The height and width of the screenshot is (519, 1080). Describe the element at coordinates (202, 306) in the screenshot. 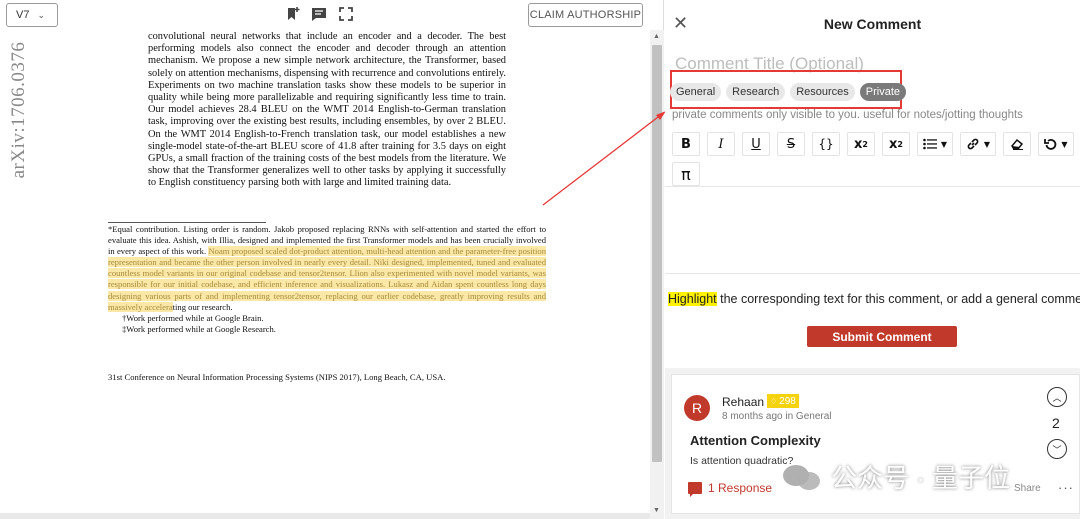

I see `footnote-tail-text: ting our research.` at that location.